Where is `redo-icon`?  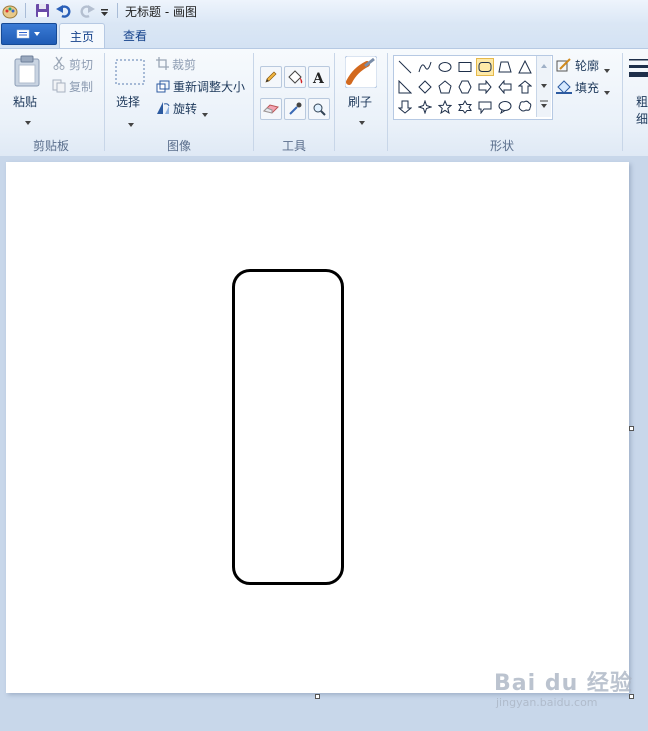 redo-icon is located at coordinates (87, 12).